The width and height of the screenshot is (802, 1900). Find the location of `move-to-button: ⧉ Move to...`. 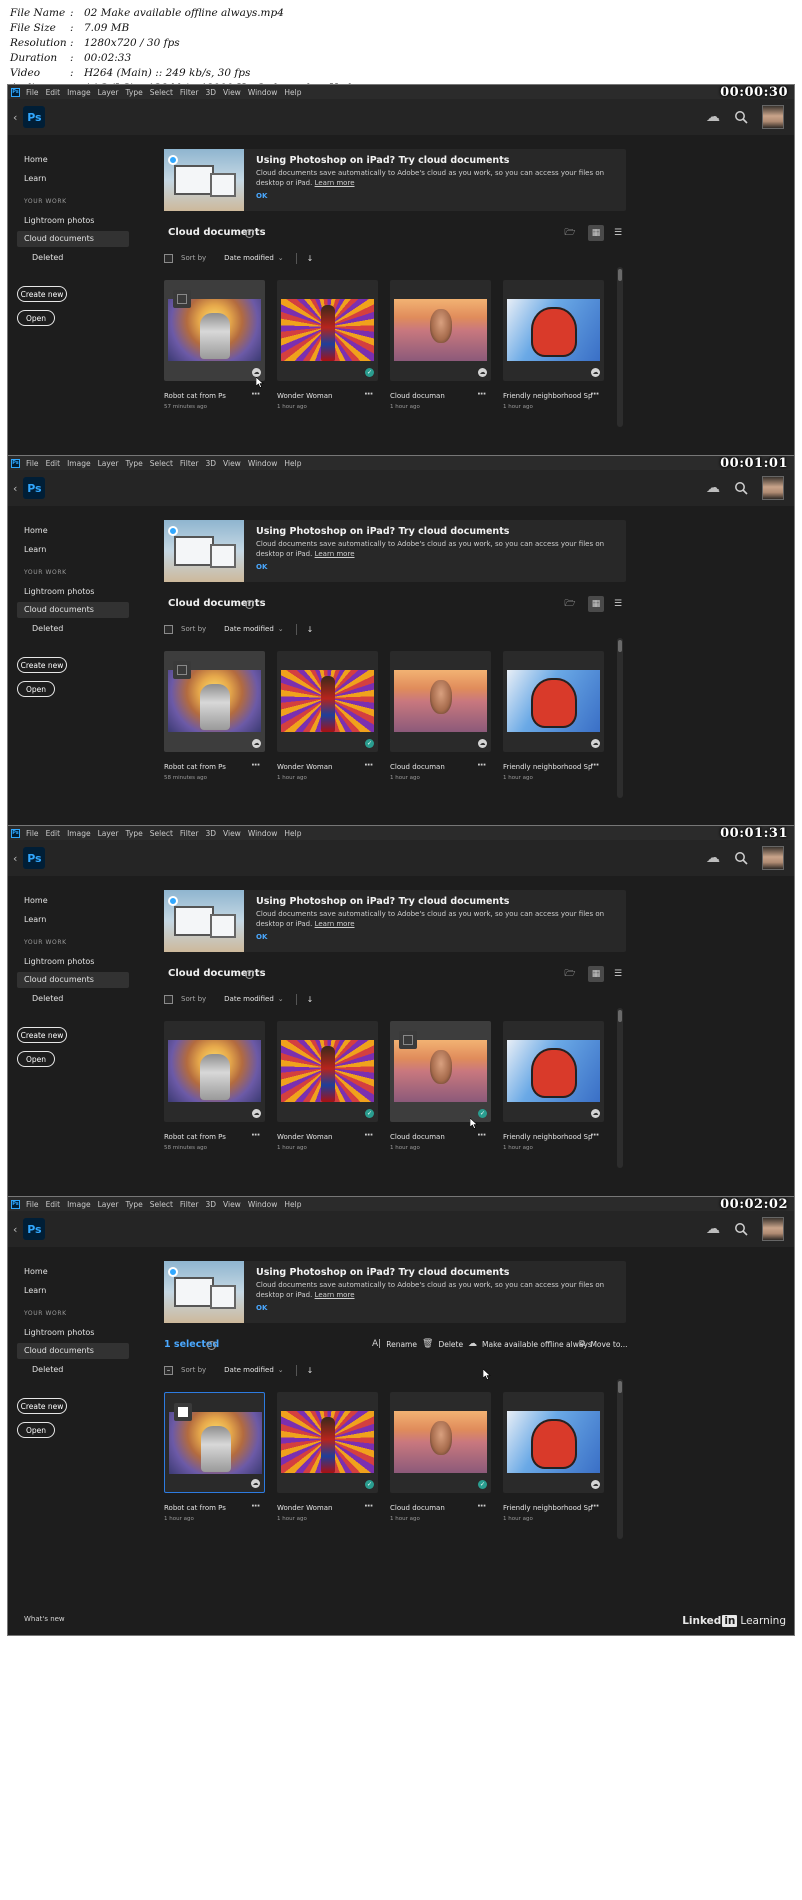

move-to-button: ⧉ Move to... is located at coordinates (603, 1344).